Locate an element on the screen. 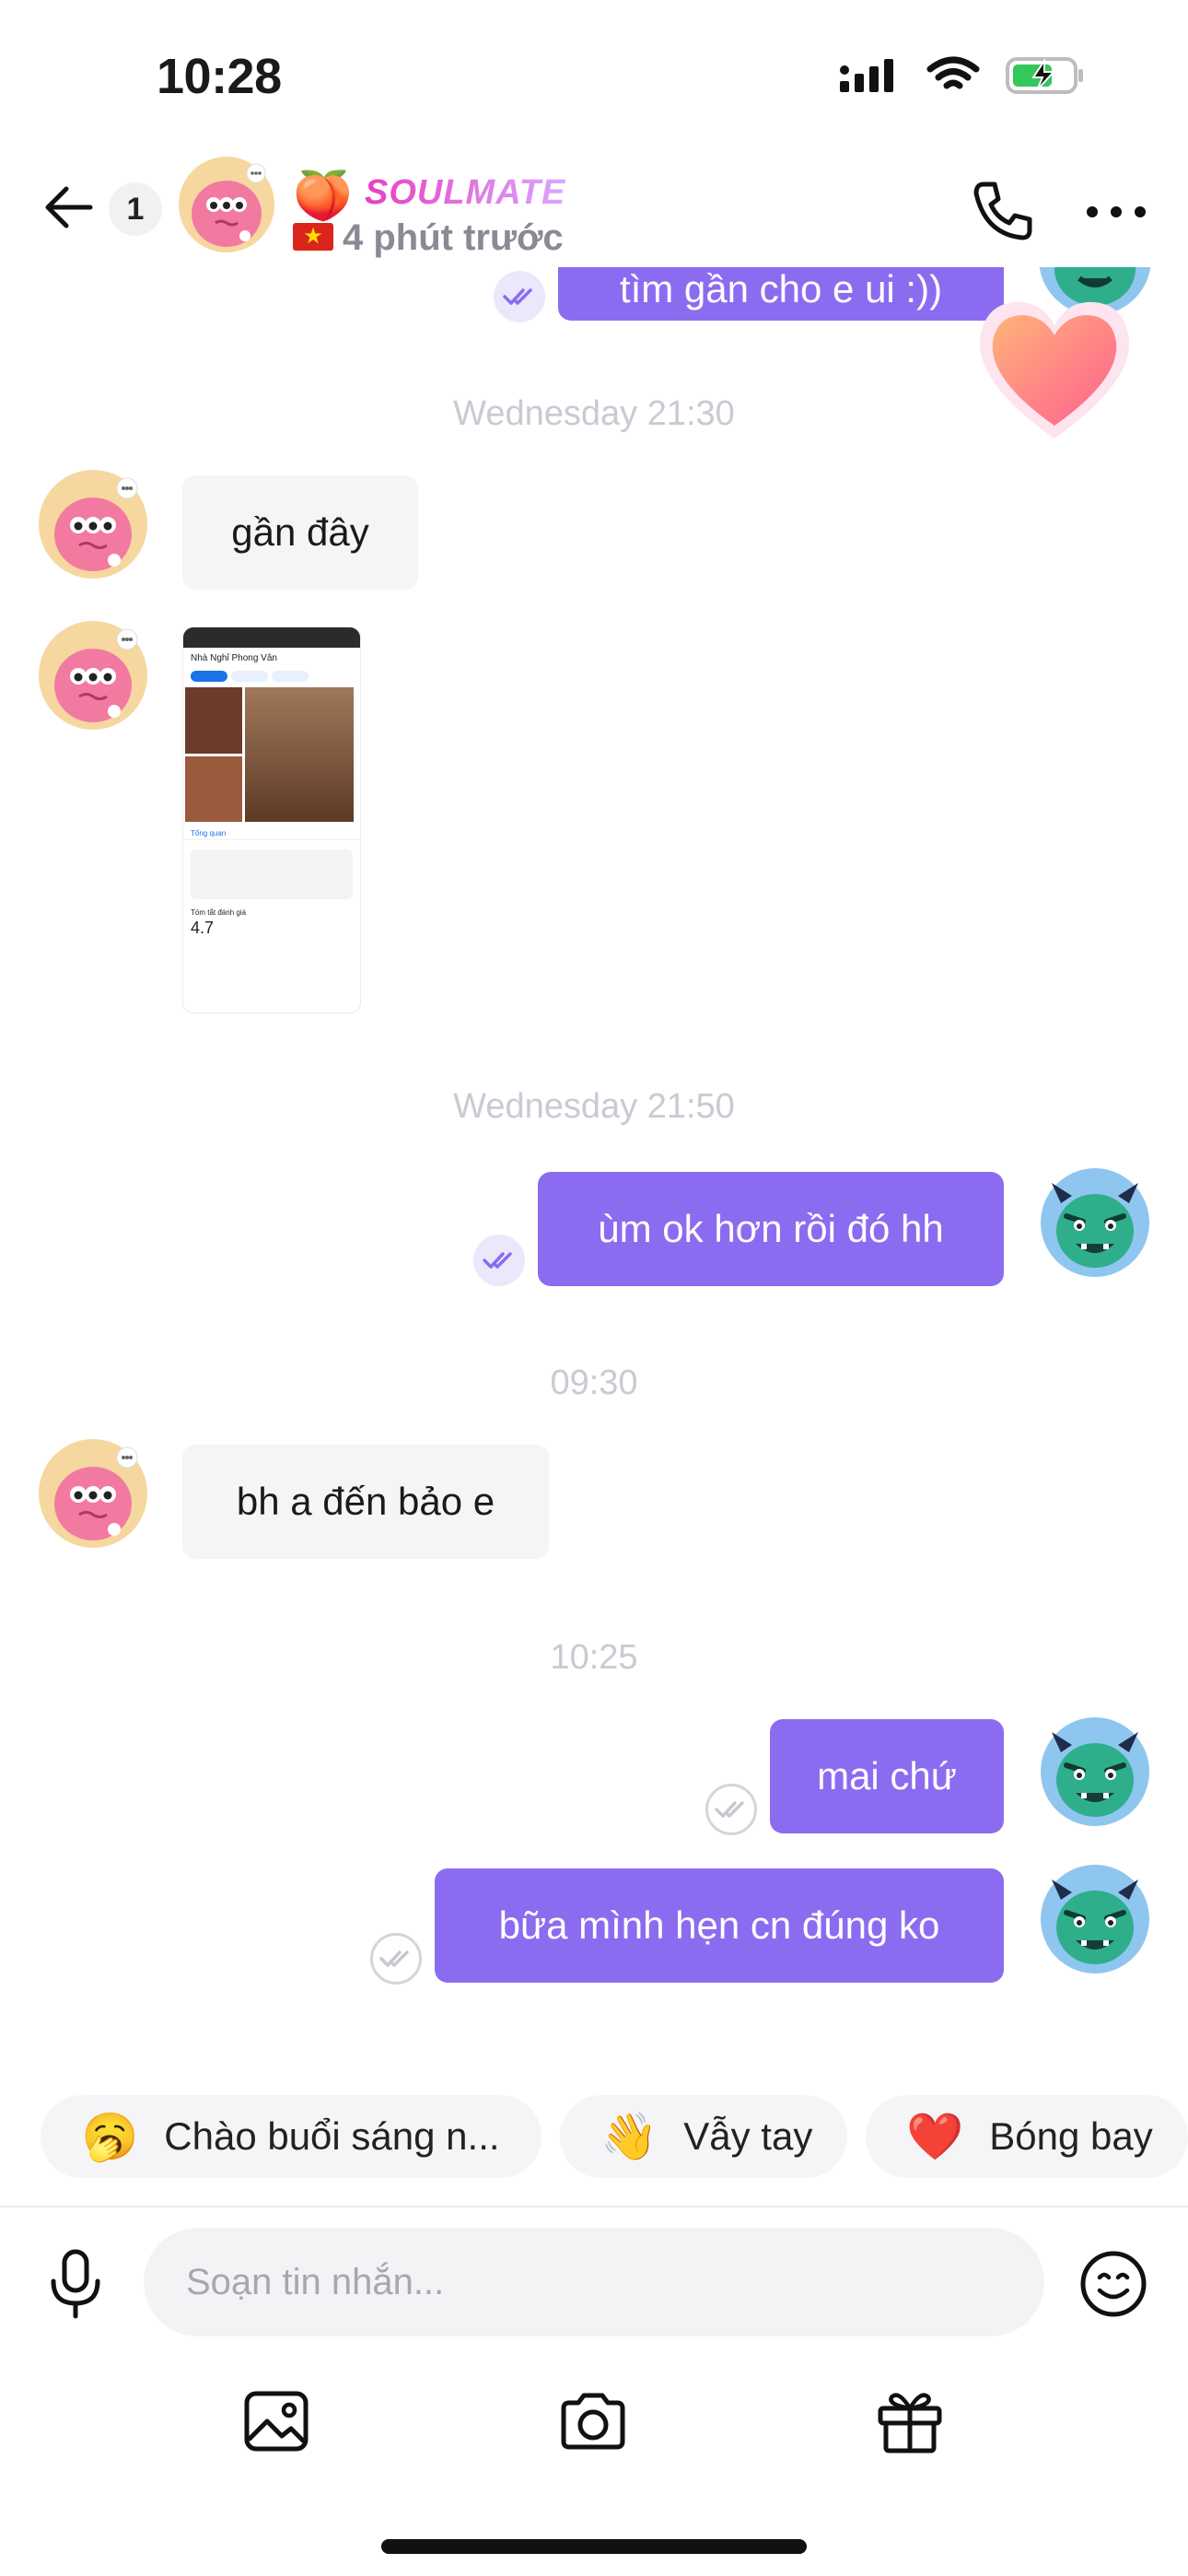 This screenshot has height=2576, width=1188. emoji-icon is located at coordinates (1113, 2284).